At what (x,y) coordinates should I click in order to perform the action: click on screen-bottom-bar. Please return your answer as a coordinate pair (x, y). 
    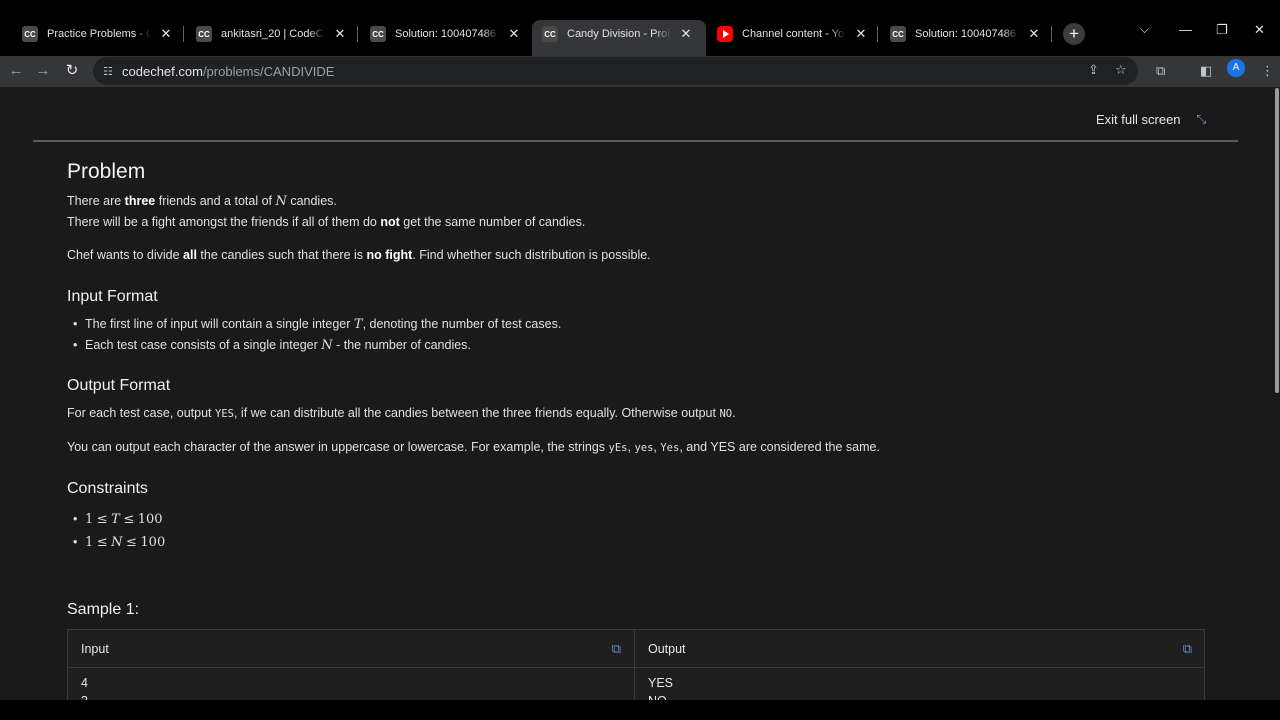
    Looking at the image, I should click on (640, 710).